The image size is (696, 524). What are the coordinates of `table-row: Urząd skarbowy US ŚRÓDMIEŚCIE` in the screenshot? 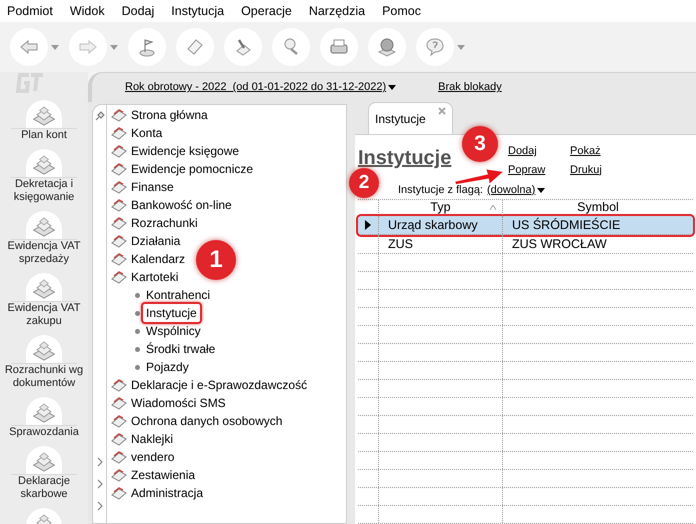 It's located at (525, 225).